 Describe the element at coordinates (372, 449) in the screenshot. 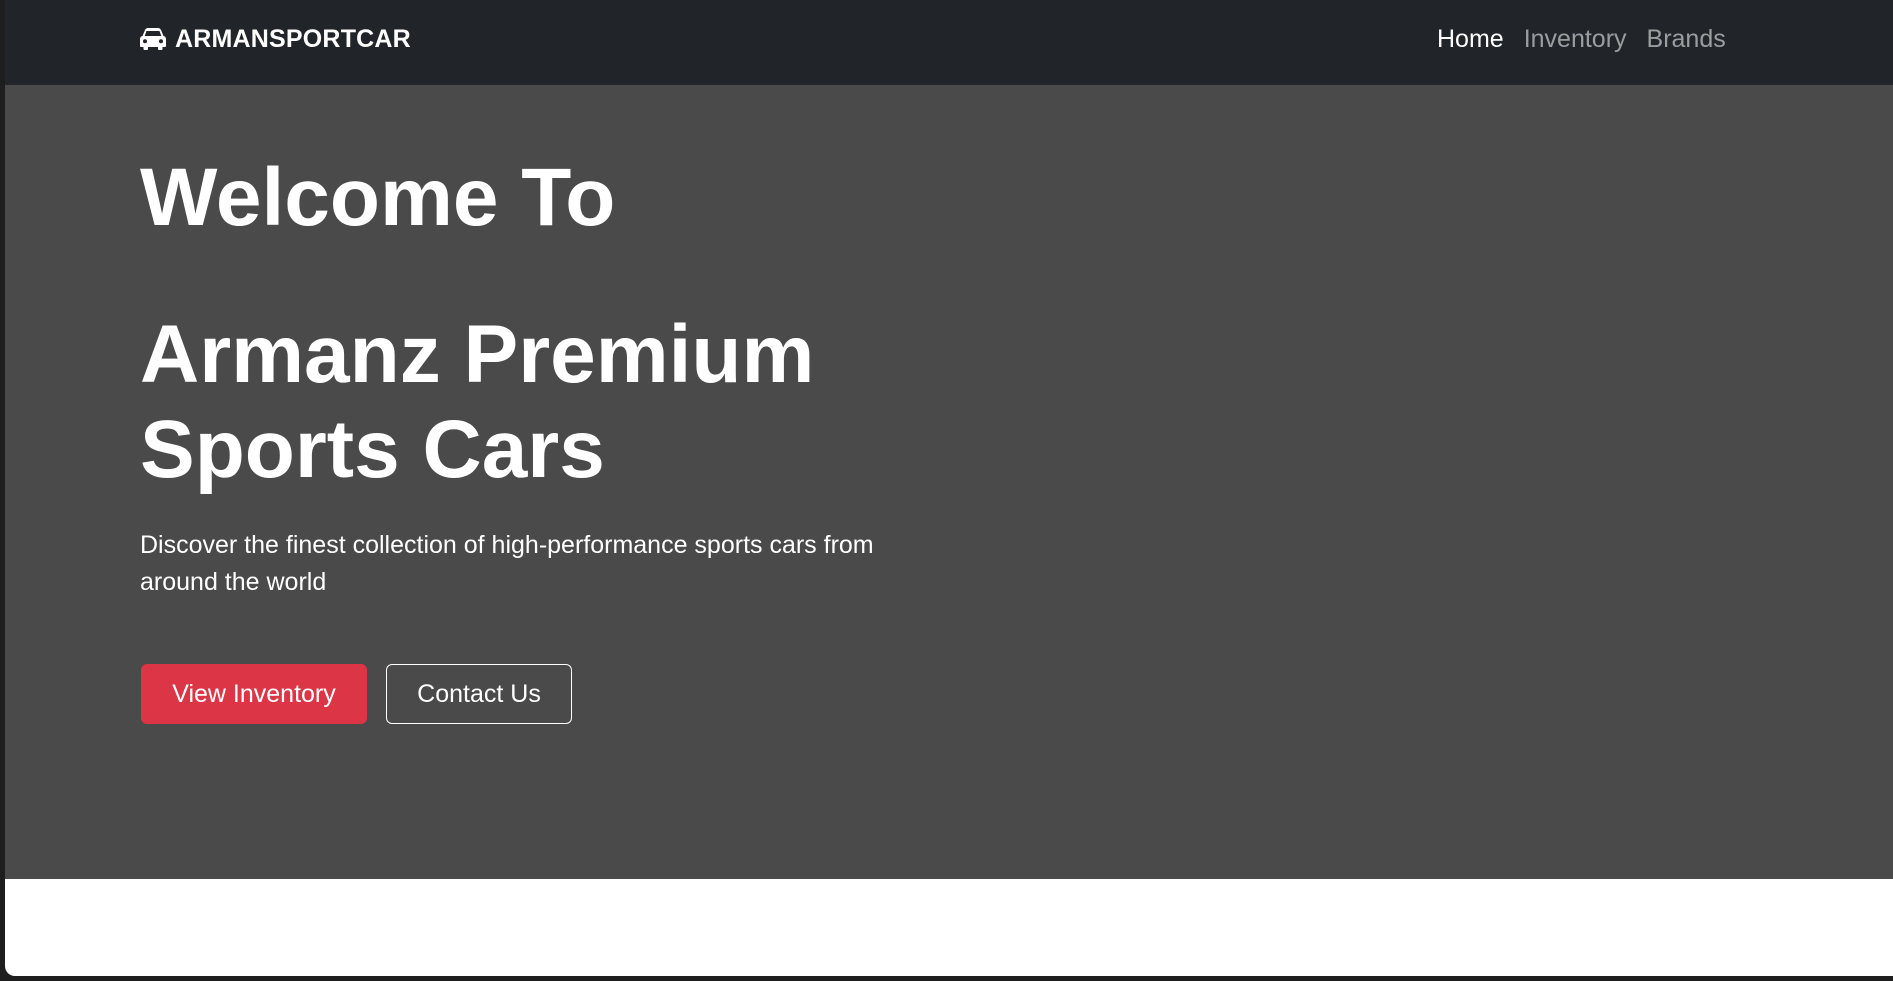

I see `hero-heading-title-line2: Sports Cars` at that location.